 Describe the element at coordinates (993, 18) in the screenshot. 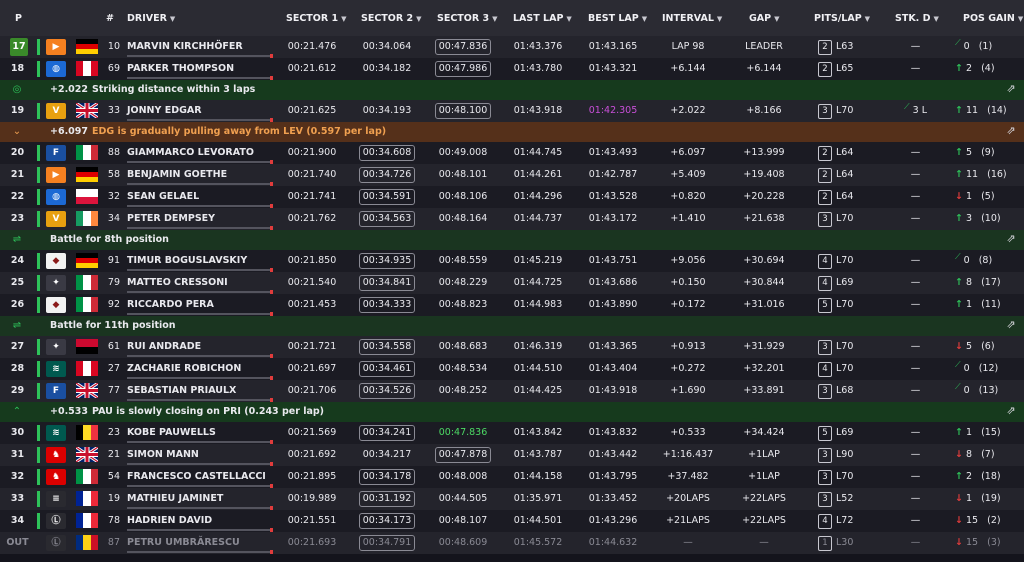

I see `col-pos-gain: POS GAIN ▼` at that location.